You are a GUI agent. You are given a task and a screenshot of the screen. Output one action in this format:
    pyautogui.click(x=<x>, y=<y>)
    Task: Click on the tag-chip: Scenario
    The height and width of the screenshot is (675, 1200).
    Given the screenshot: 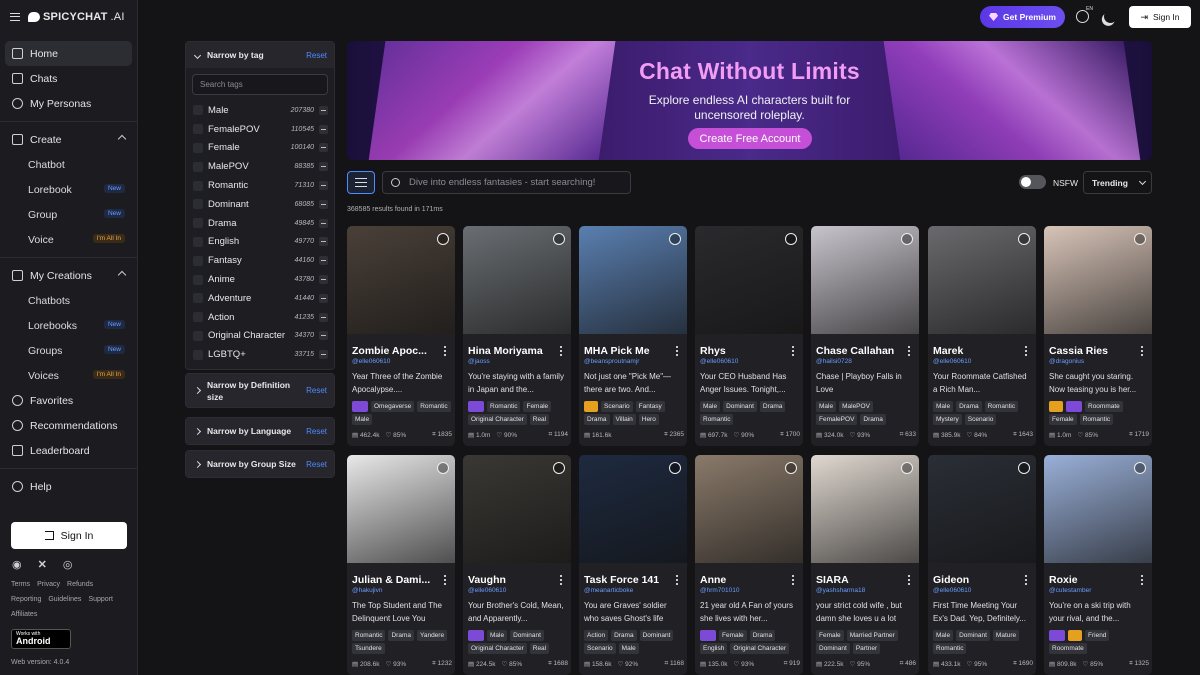 What is the action you would take?
    pyautogui.click(x=600, y=648)
    